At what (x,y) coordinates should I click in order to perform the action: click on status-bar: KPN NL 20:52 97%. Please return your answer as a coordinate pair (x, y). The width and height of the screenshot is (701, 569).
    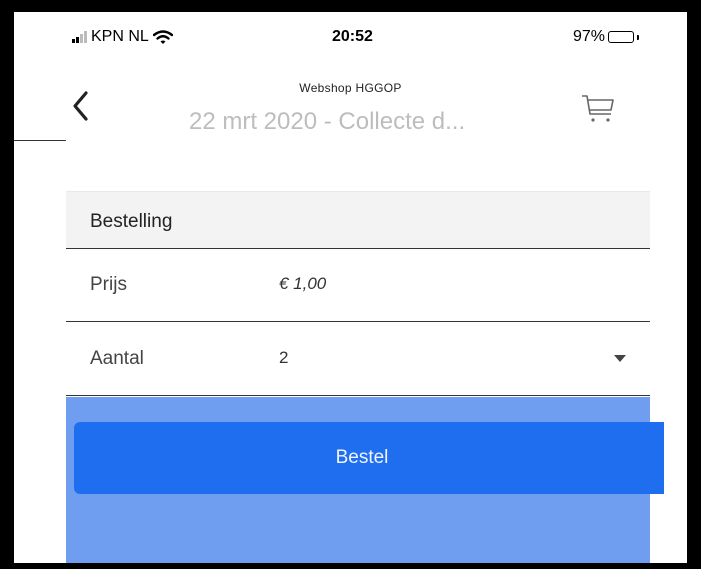
    Looking at the image, I should click on (350, 32).